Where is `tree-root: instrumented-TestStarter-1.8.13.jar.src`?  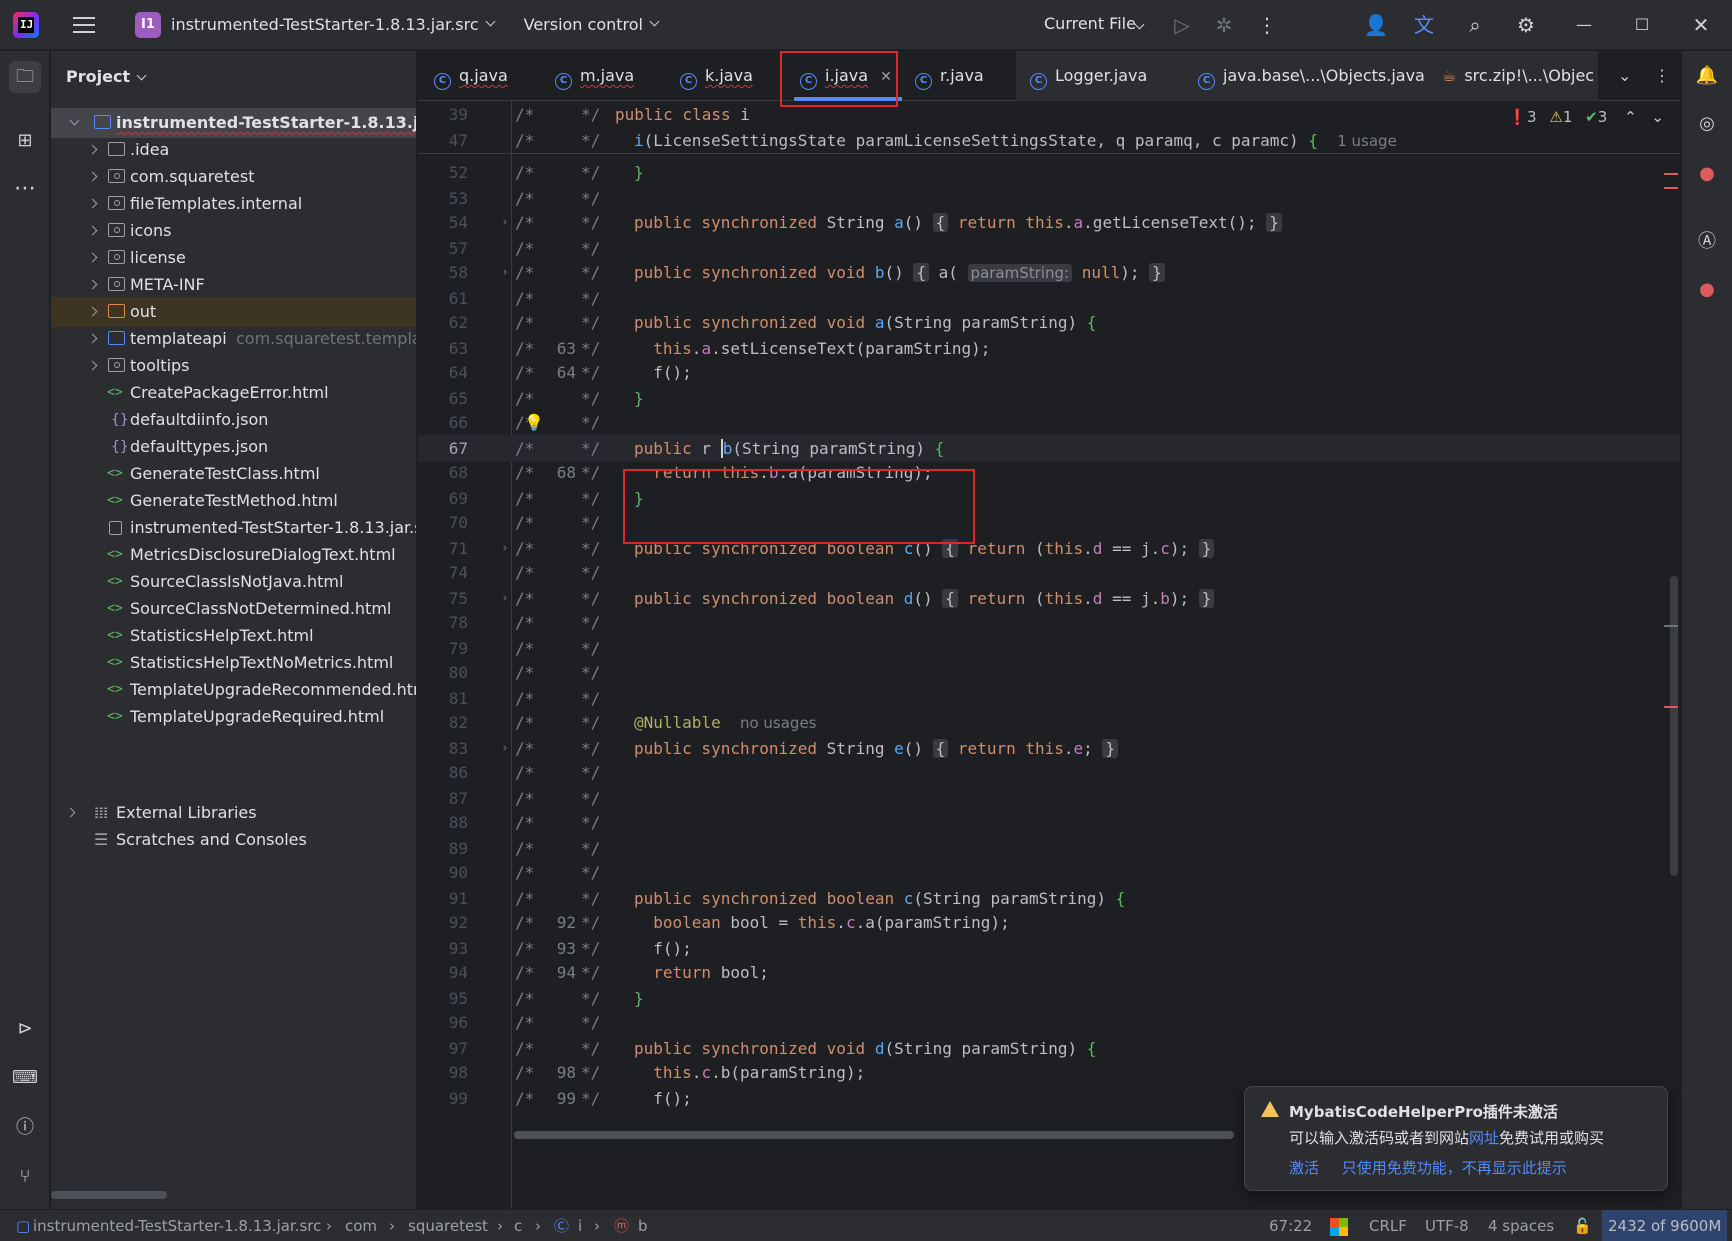 tree-root: instrumented-TestStarter-1.8.13.jar.src is located at coordinates (233, 123).